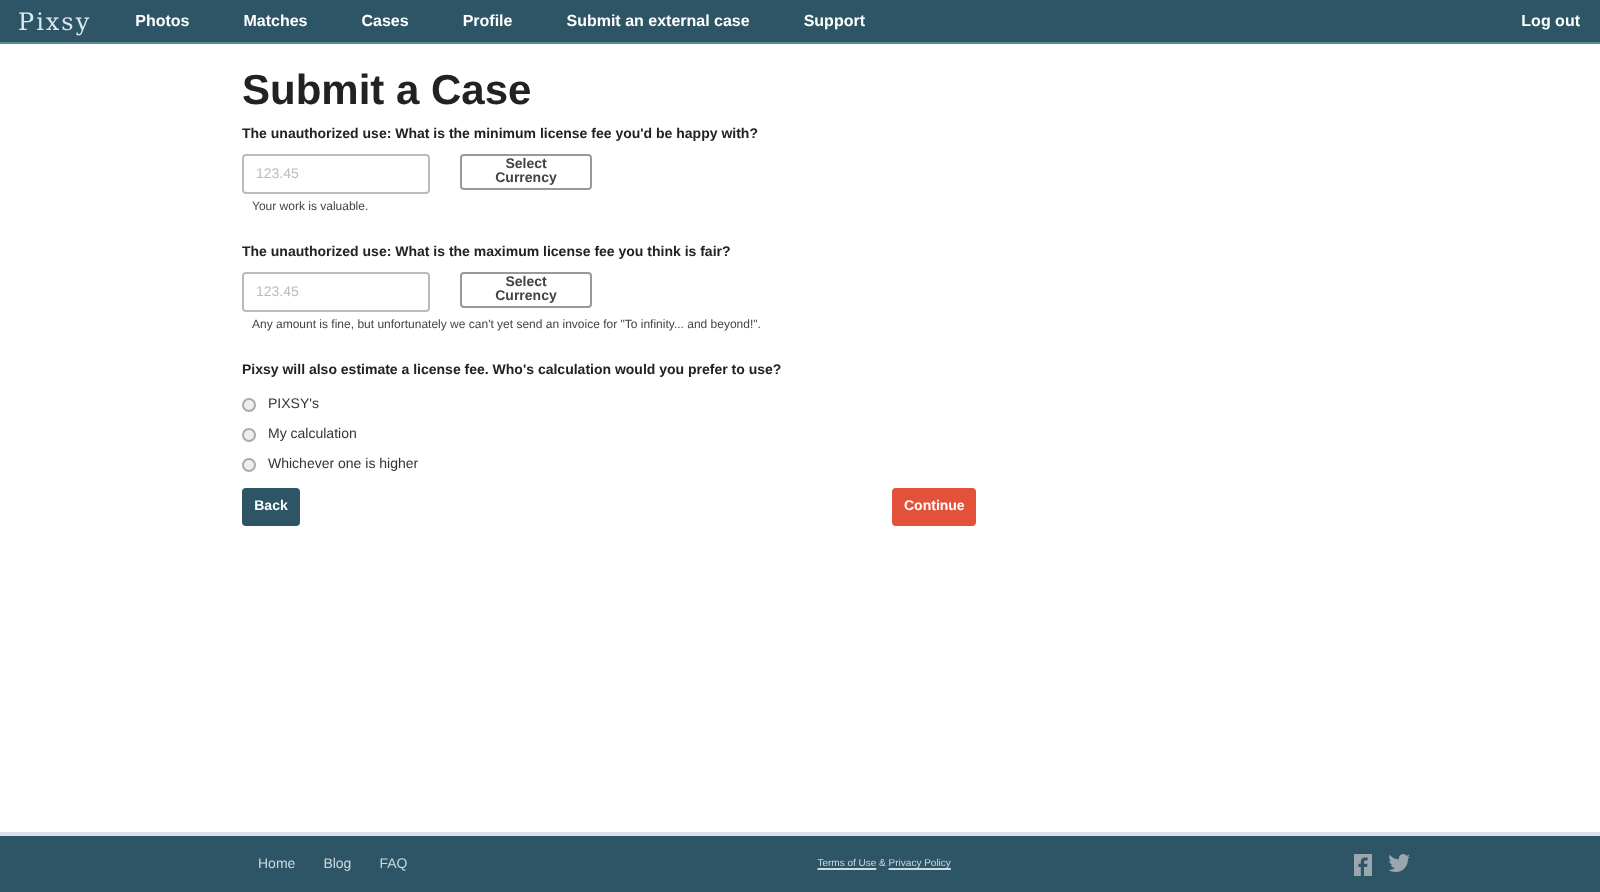  What do you see at coordinates (1550, 21) in the screenshot?
I see `logout-link: Log out` at bounding box center [1550, 21].